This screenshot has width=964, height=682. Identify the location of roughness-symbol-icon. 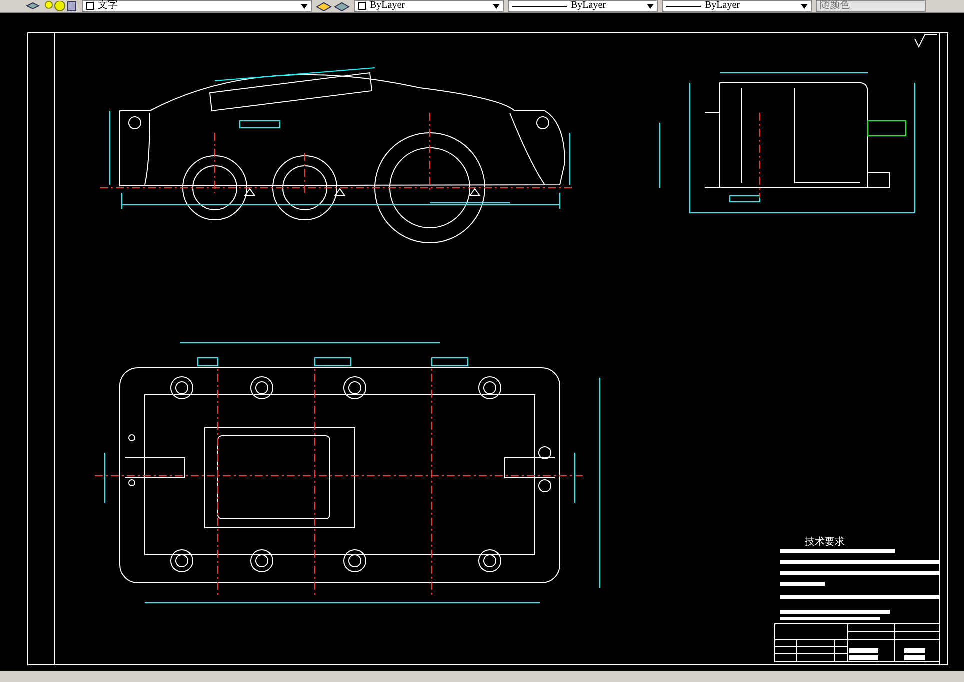
(926, 41).